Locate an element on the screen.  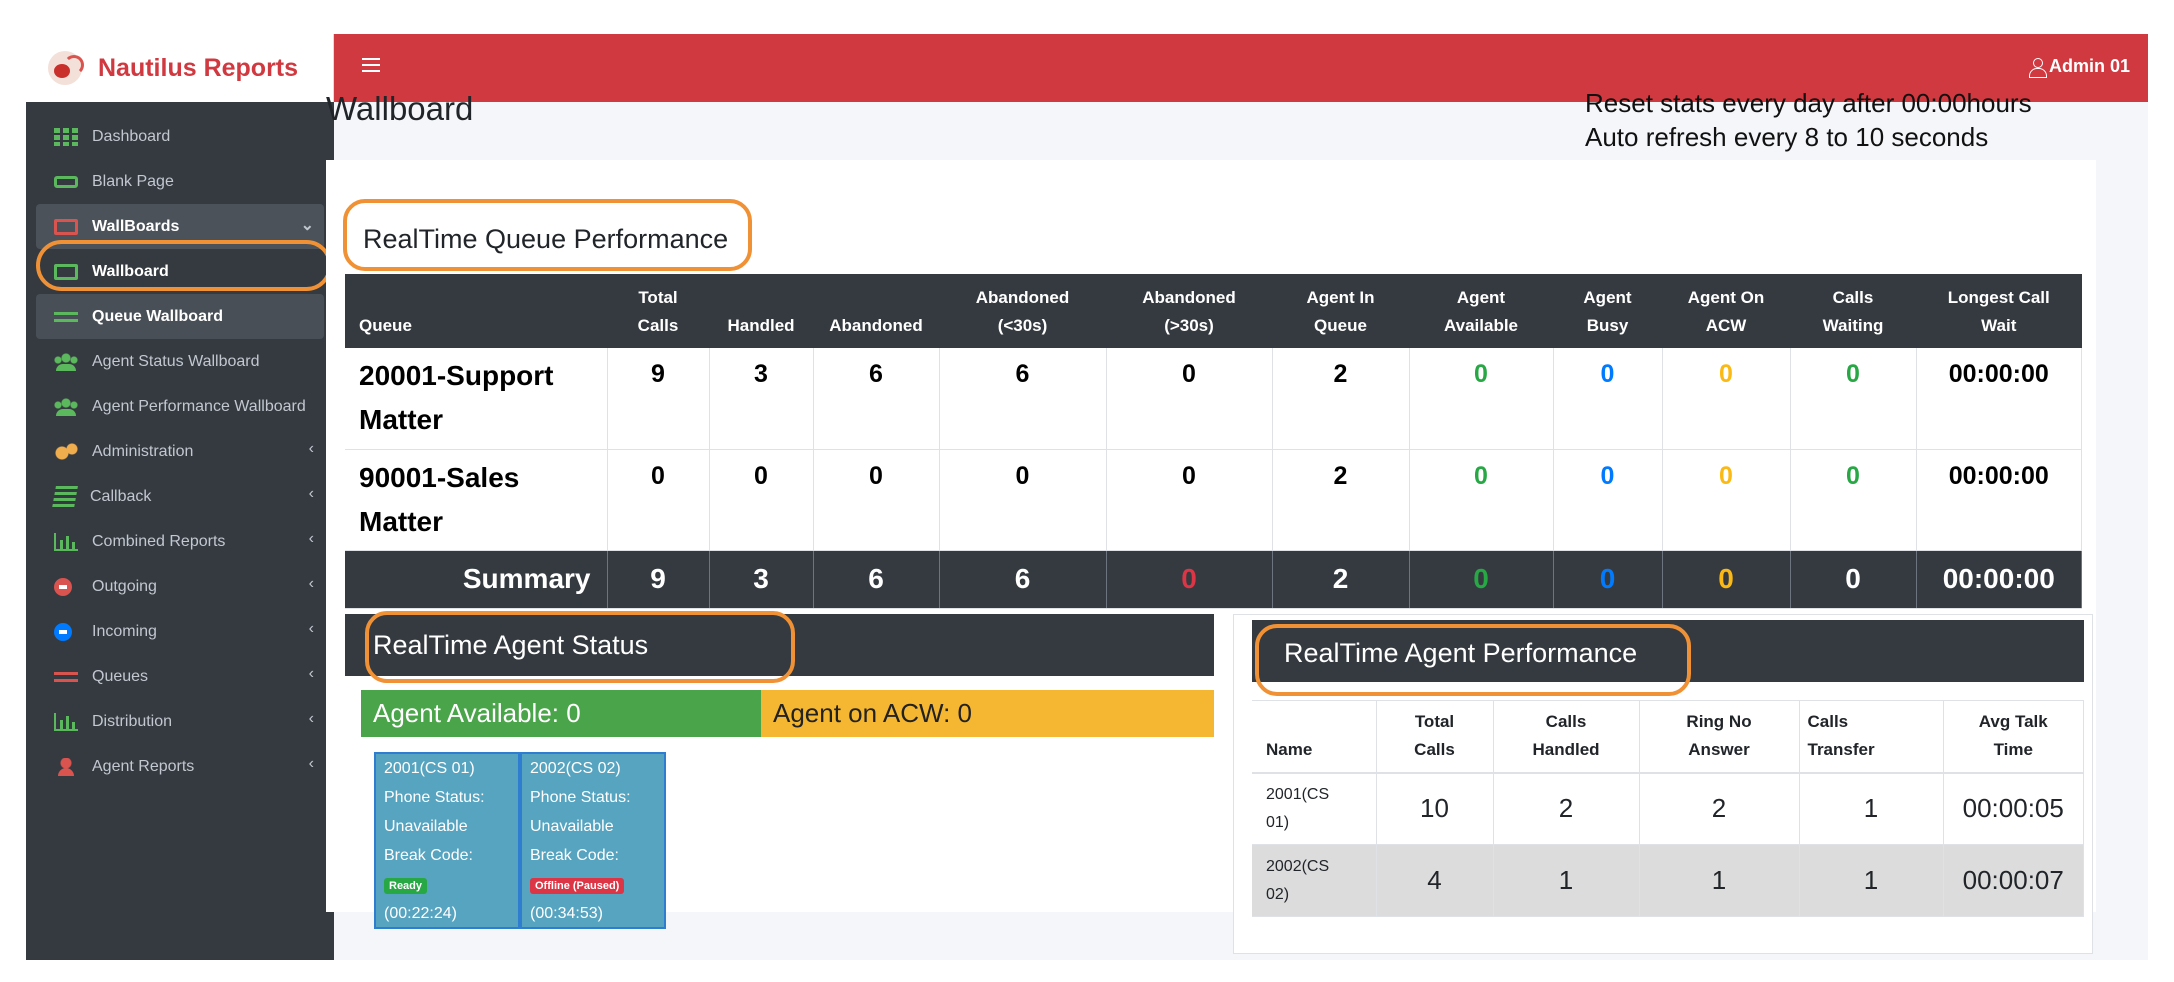
agent-status-title: RealTime Agent Status is located at coordinates (511, 645).